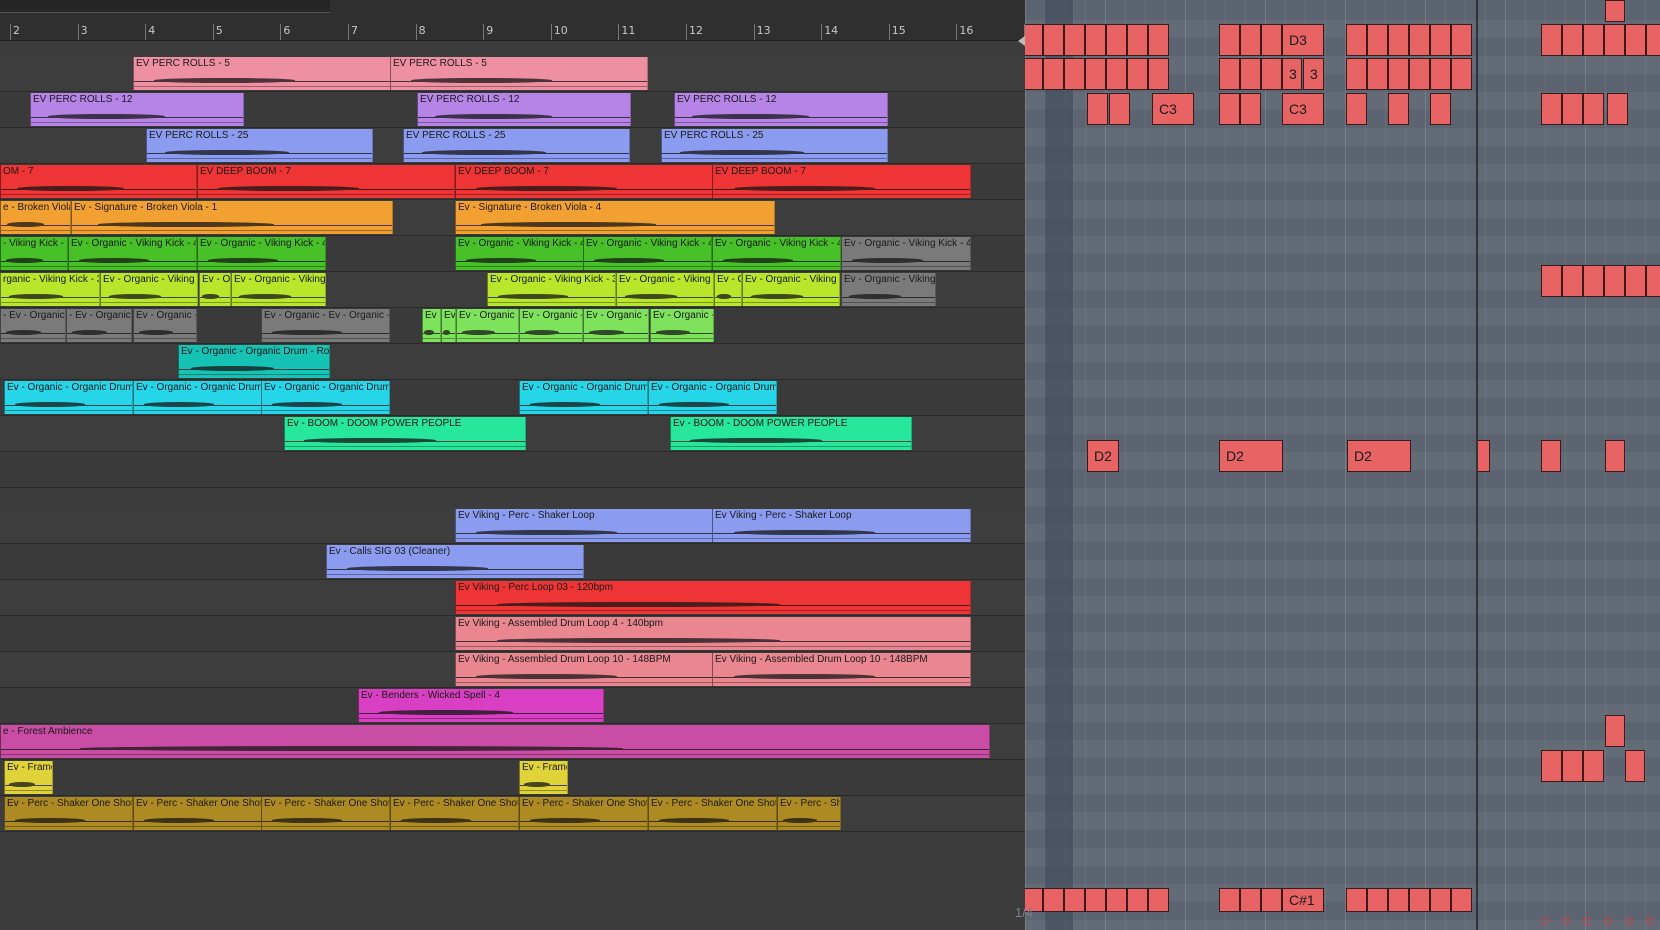 This screenshot has width=1660, height=930. Describe the element at coordinates (512, 706) in the screenshot. I see `track-lane: Ev - Benders - Wicked Spell - 4` at that location.